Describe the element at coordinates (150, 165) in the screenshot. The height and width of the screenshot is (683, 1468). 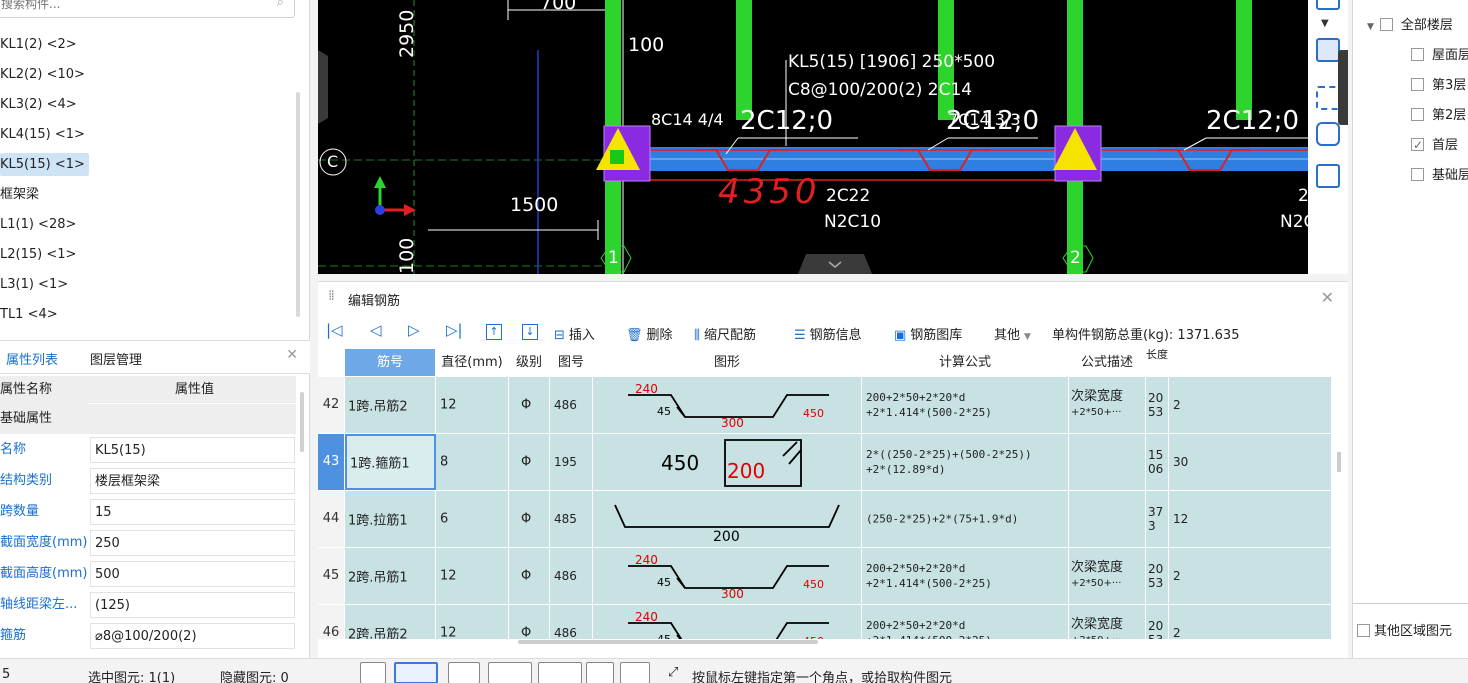
I see `tree-item: KL5(15) <1>` at that location.